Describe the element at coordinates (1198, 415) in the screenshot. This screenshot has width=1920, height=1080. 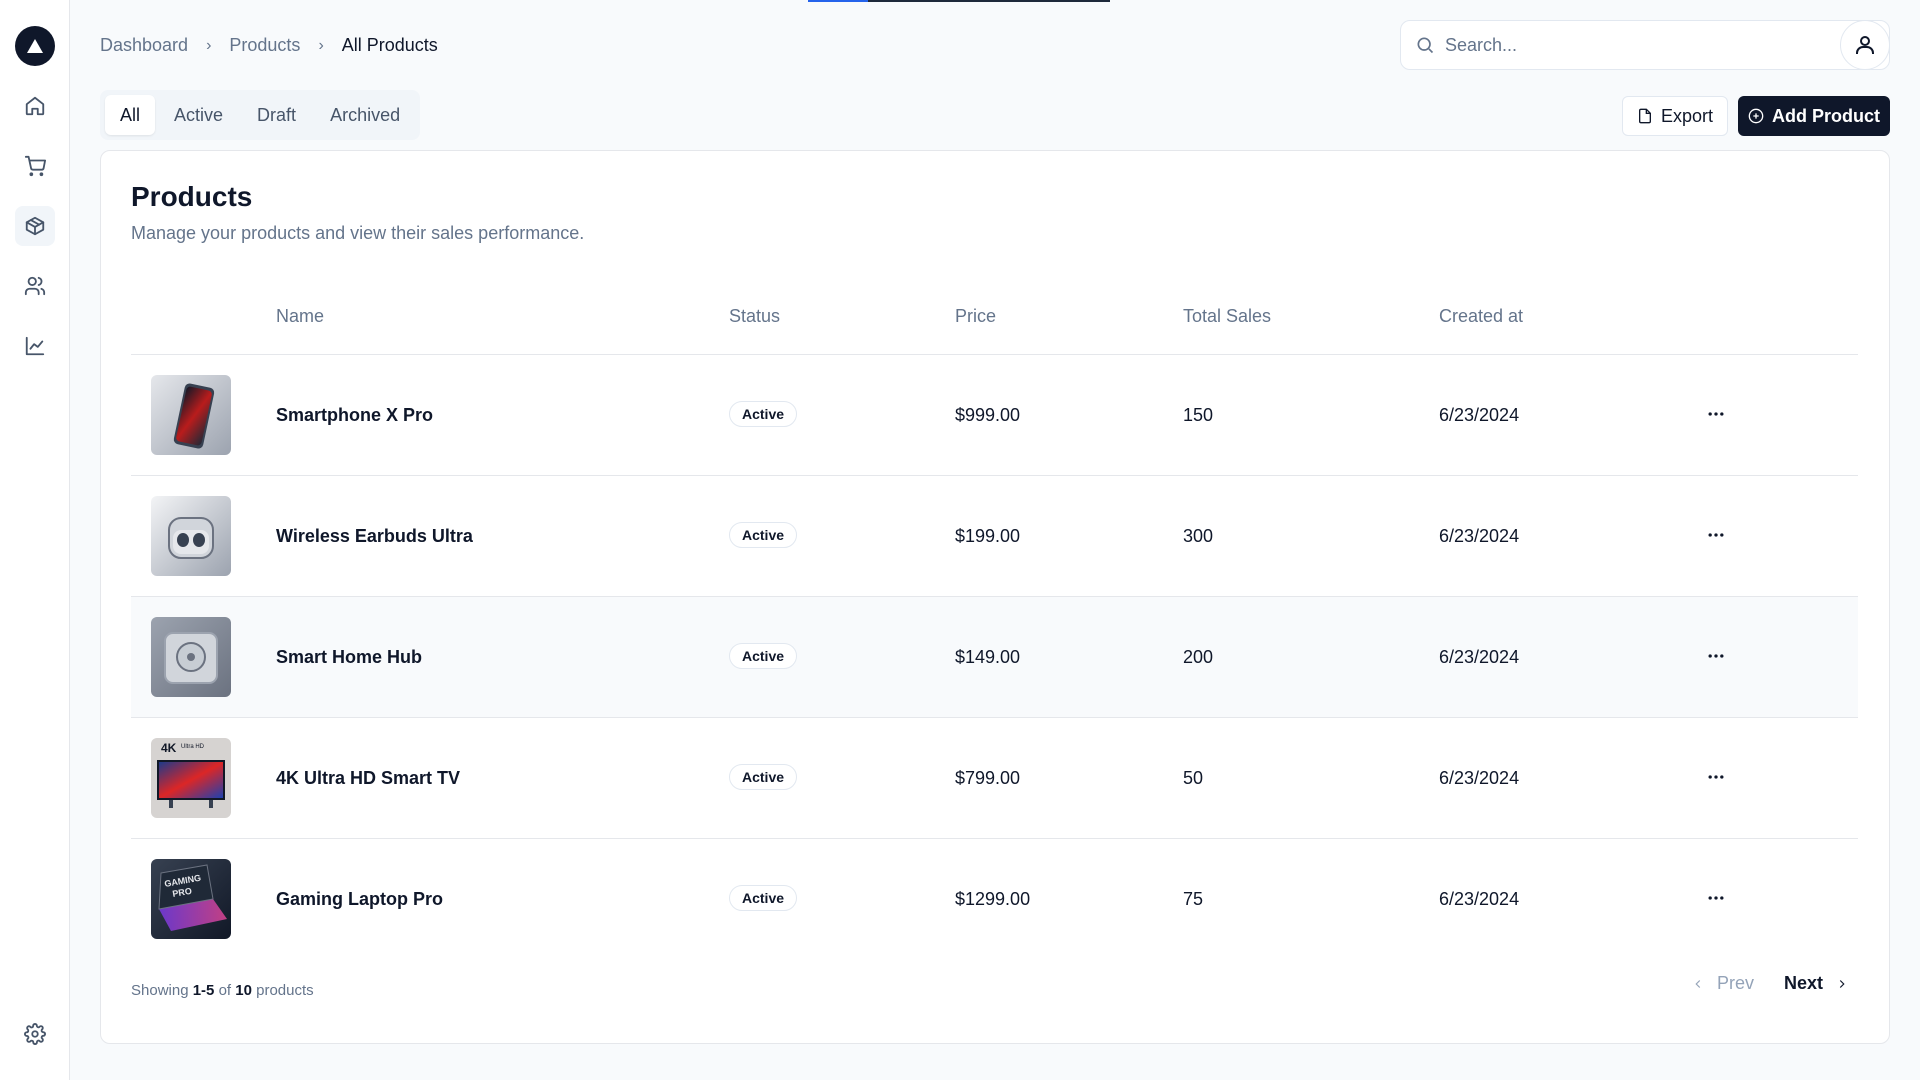
I see `product-total-sales: 150` at that location.